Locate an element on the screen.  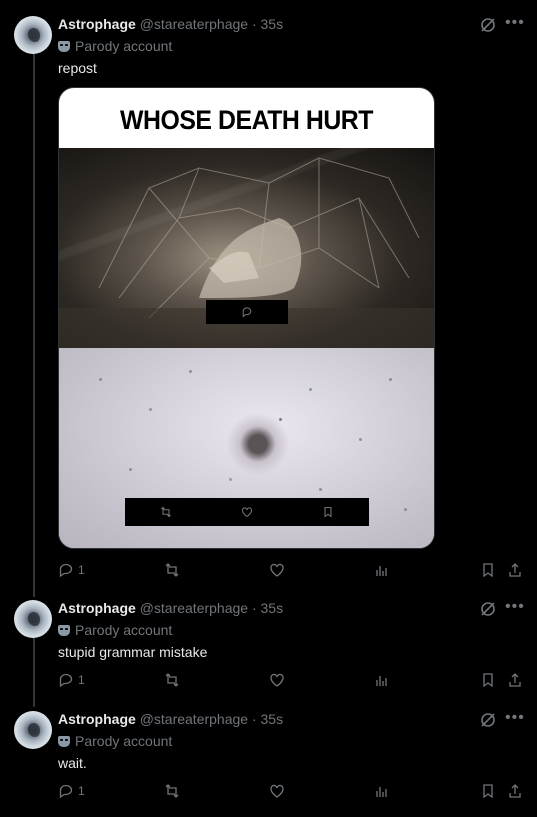
tweet-text: repost is located at coordinates (77, 68).